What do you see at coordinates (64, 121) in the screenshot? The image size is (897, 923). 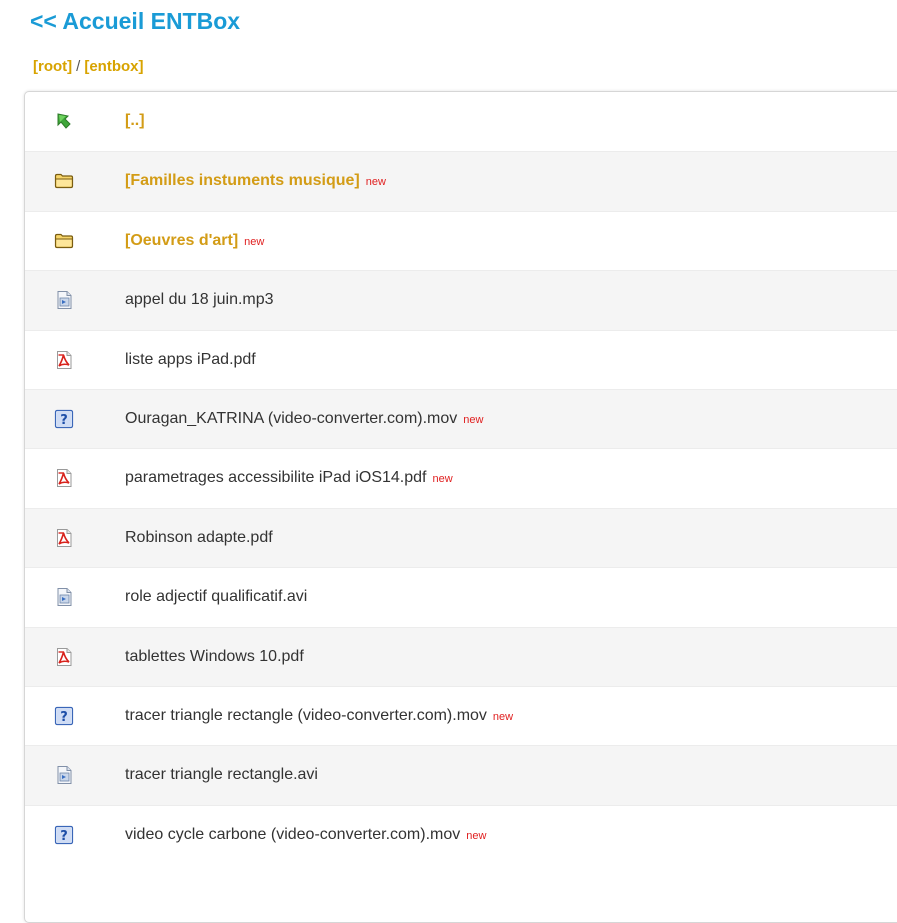 I see `parent-directory-icon` at bounding box center [64, 121].